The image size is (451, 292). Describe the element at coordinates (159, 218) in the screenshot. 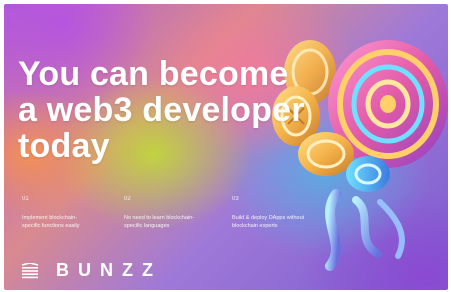

I see `feature-text-line-1: No need to learn blockchain-` at that location.